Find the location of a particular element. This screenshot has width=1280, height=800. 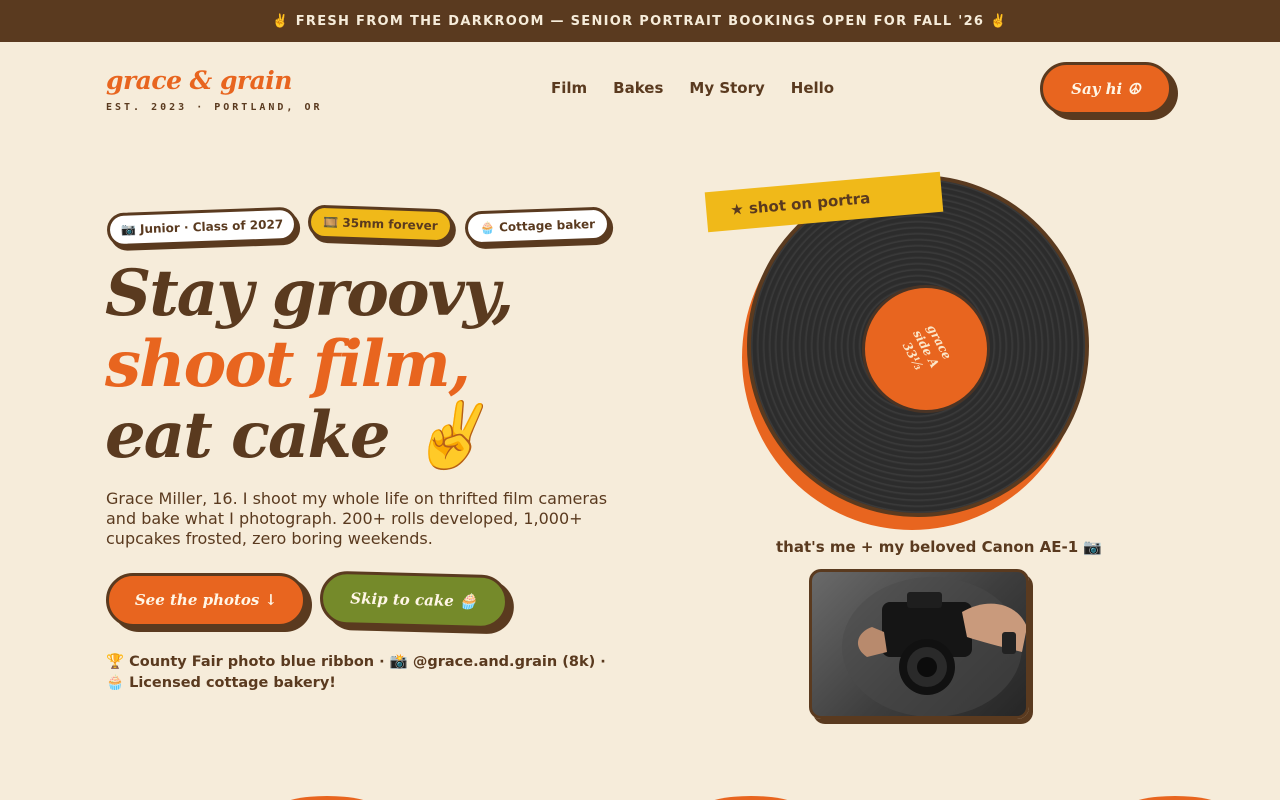

record-label-text: grace side A 33⅓ is located at coordinates (926, 349).